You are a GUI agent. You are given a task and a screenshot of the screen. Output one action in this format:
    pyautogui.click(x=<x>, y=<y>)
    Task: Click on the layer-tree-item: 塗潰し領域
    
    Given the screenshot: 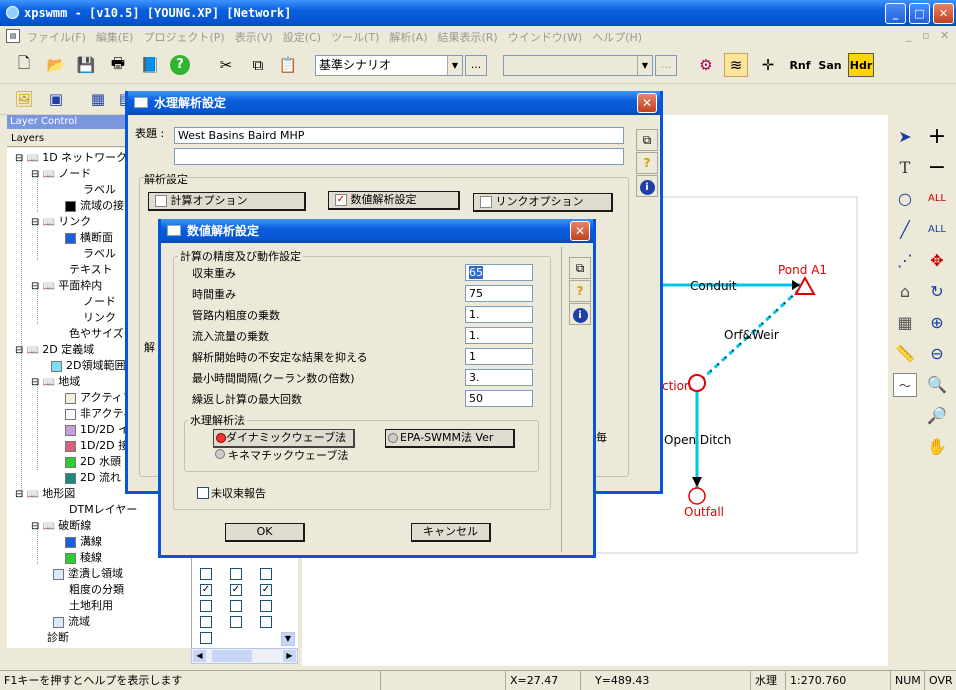 What is the action you would take?
    pyautogui.click(x=88, y=574)
    